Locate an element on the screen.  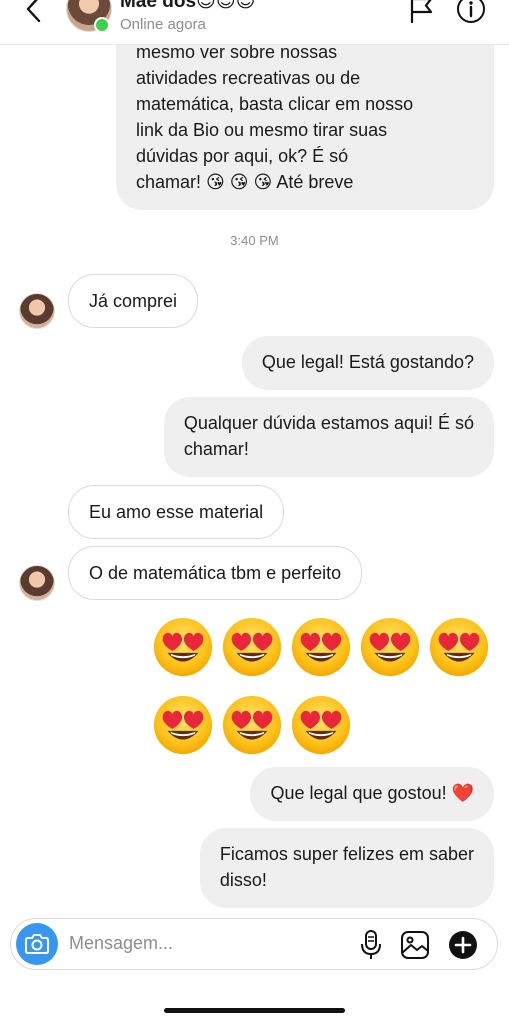
message-text: Eu amo esse material is located at coordinates (176, 512).